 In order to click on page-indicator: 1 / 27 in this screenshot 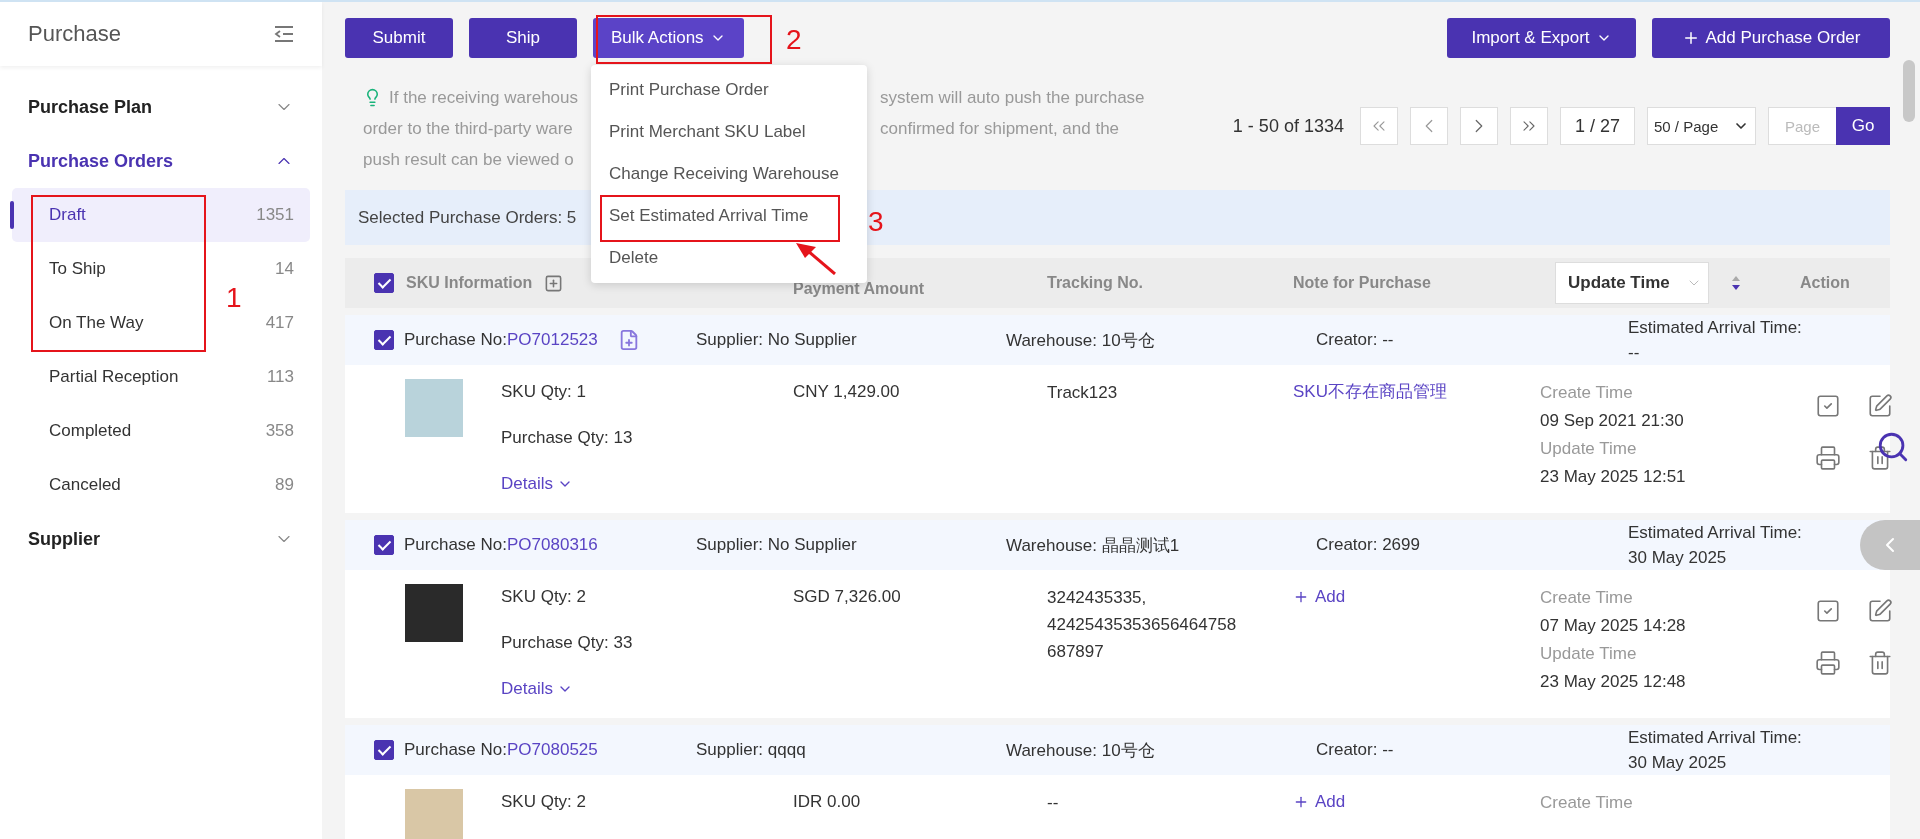, I will do `click(1597, 126)`.